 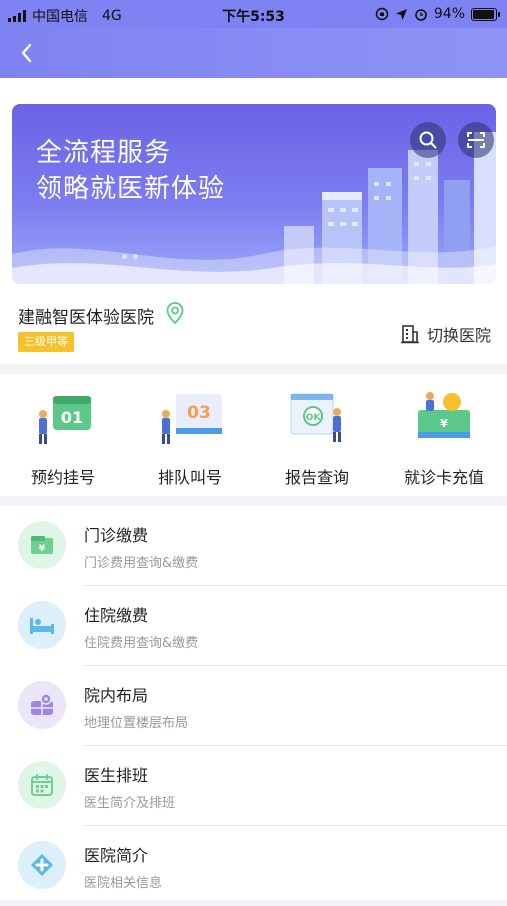 What do you see at coordinates (72, 417) in the screenshot?
I see `appointment-badge: 01` at bounding box center [72, 417].